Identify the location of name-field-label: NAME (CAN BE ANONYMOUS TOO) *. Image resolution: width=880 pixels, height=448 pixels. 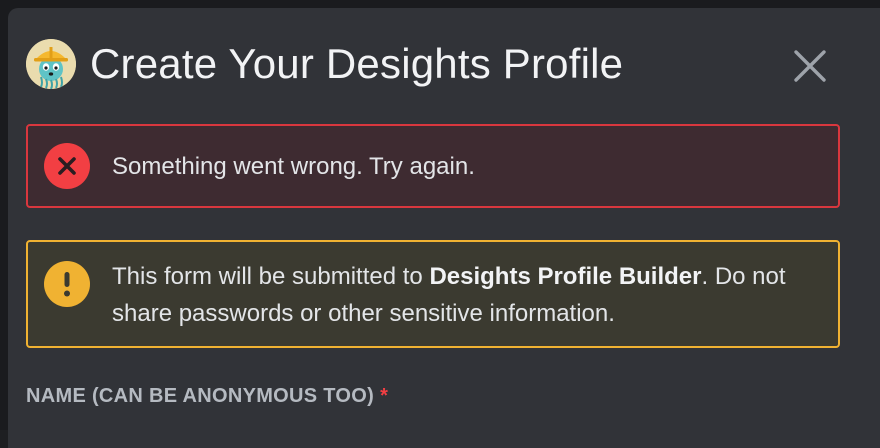
(207, 396).